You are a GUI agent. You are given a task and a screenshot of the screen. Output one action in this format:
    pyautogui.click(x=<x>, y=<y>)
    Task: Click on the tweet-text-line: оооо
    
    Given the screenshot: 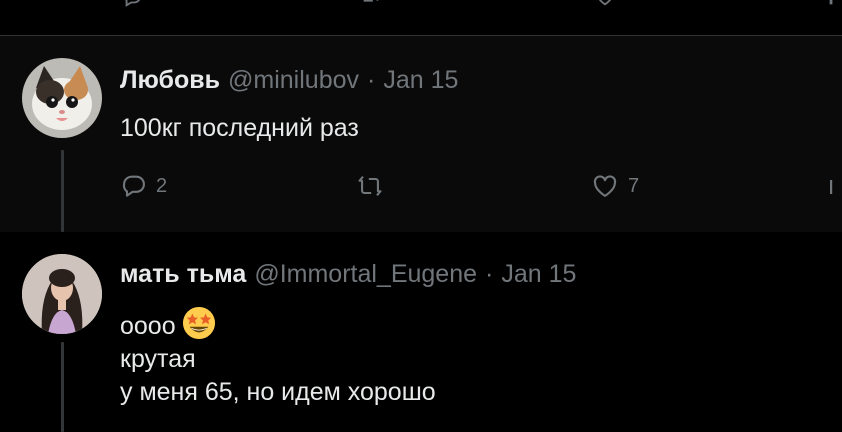 What is the action you would take?
    pyautogui.click(x=278, y=324)
    